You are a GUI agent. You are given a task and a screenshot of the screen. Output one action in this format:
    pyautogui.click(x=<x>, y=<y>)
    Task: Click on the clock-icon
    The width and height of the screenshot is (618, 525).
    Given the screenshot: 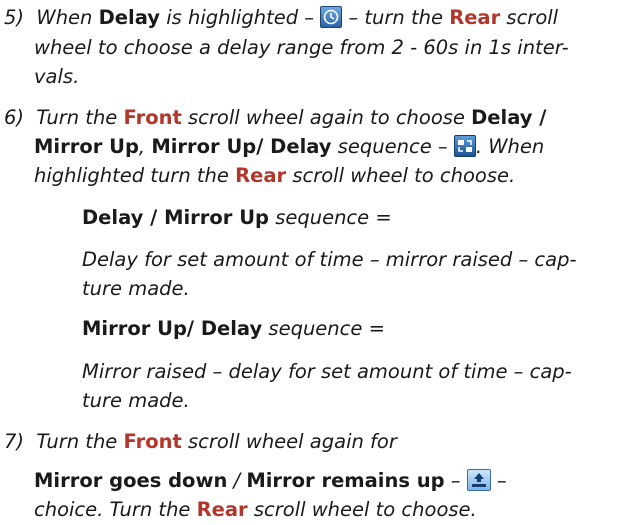 What is the action you would take?
    pyautogui.click(x=331, y=17)
    